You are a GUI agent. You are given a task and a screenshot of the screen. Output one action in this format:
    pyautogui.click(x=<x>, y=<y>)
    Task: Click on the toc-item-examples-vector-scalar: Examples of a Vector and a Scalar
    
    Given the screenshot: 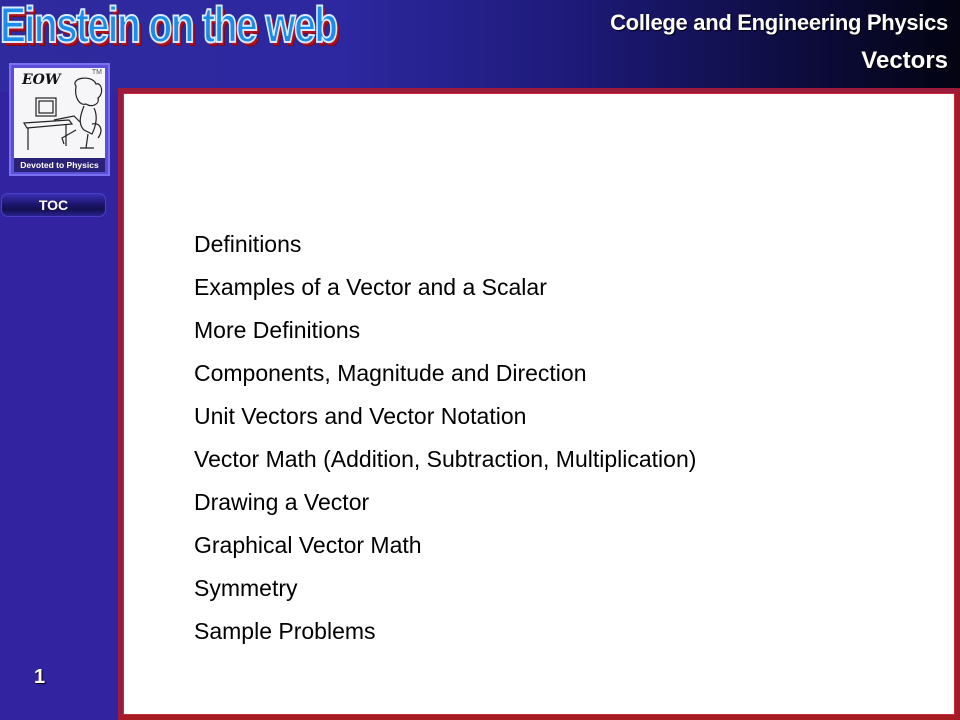 What is the action you would take?
    pyautogui.click(x=445, y=293)
    